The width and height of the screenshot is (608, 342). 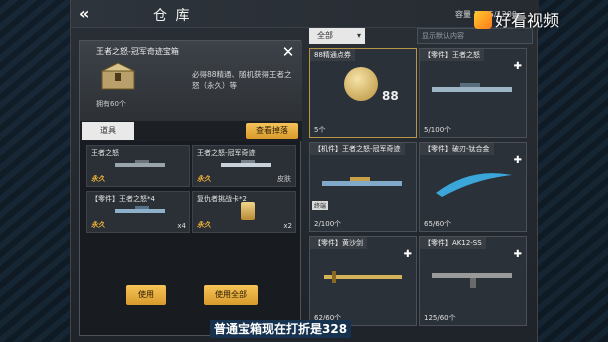 I want to click on inventory-card: 【零件】破刃-钛合金 ✚ 65/60个, so click(x=473, y=187).